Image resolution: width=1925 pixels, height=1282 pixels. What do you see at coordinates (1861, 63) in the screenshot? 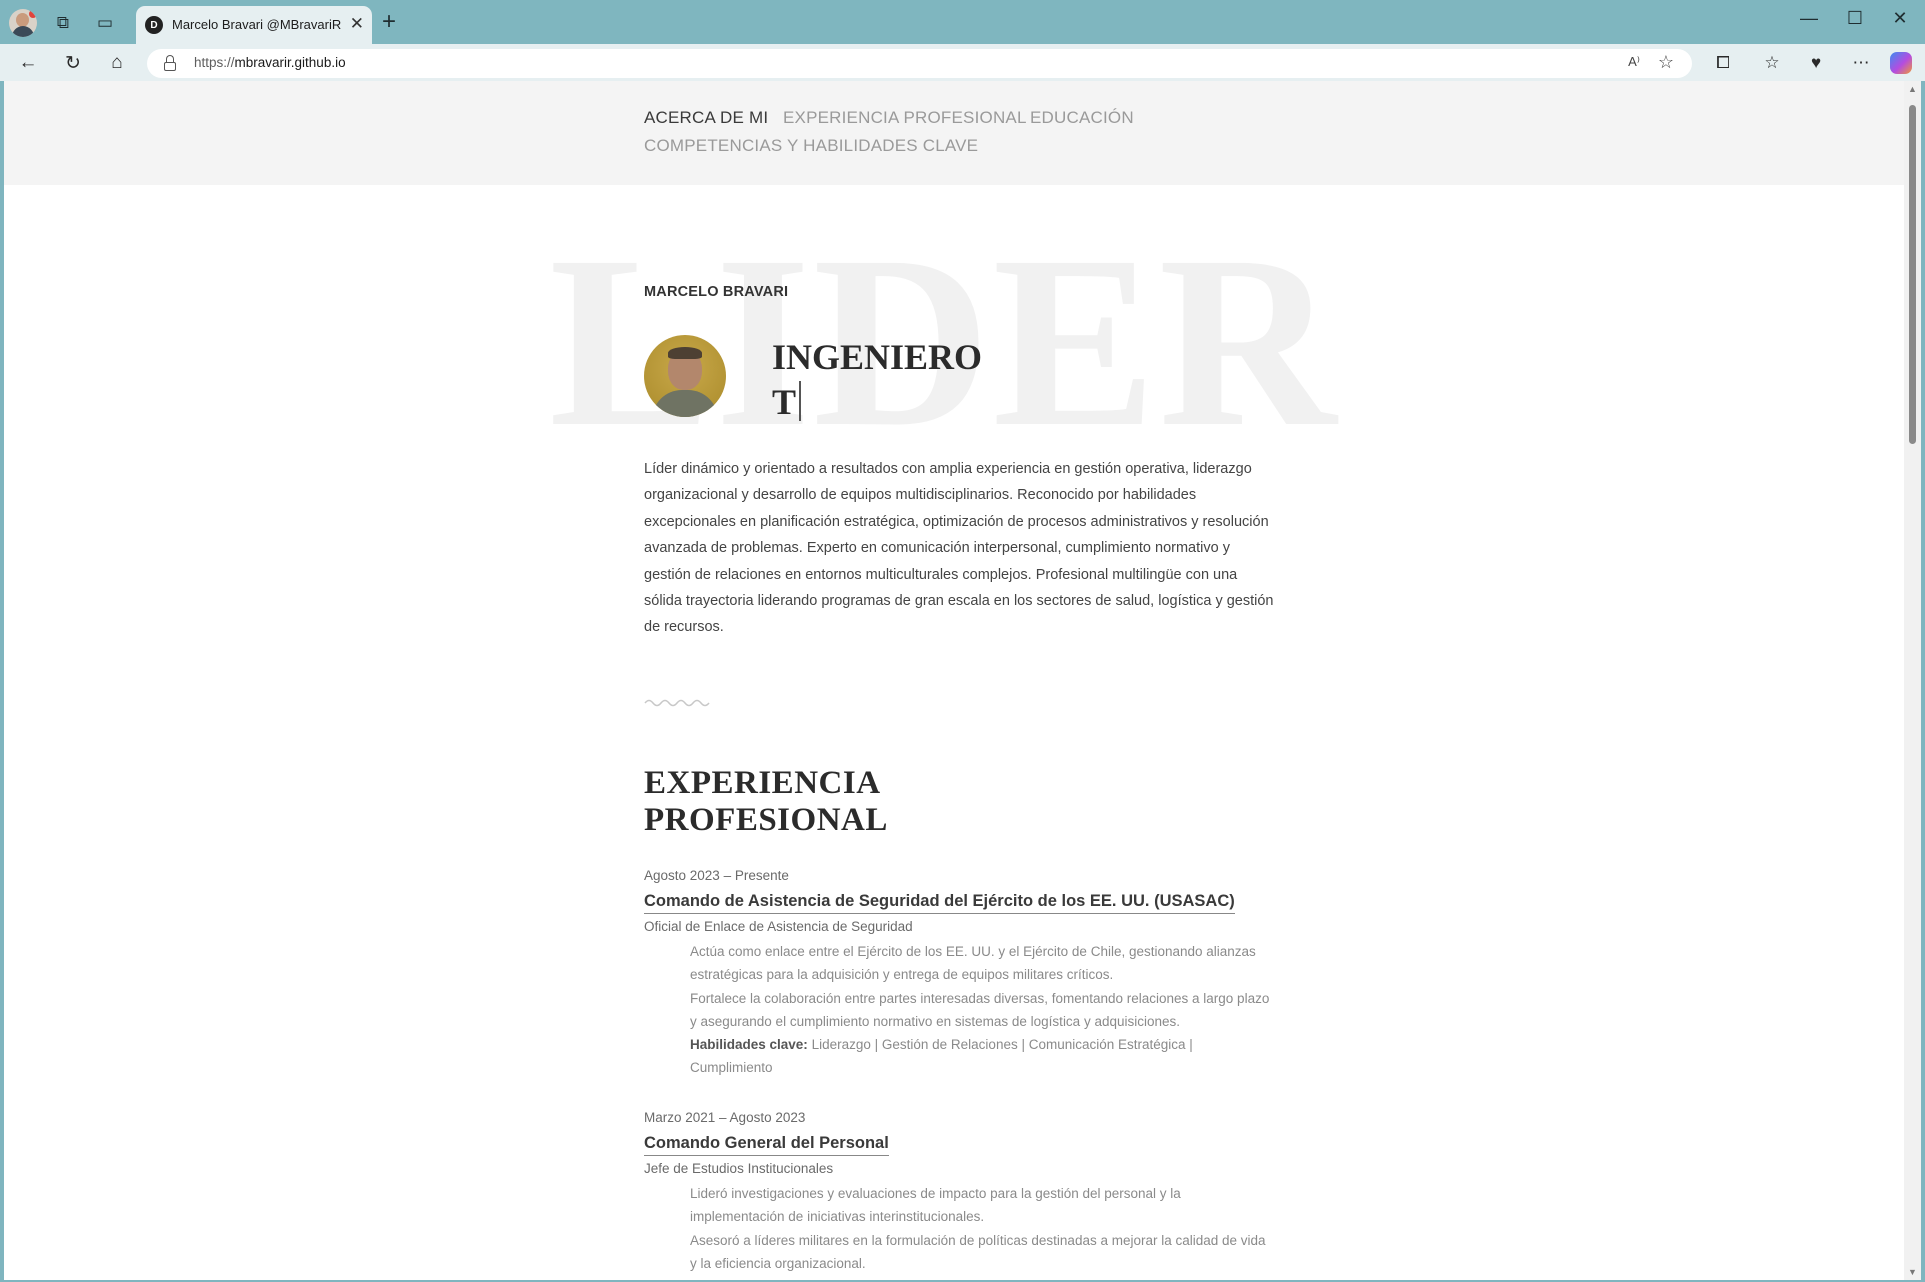
I see `more-options-icon: ⋯` at bounding box center [1861, 63].